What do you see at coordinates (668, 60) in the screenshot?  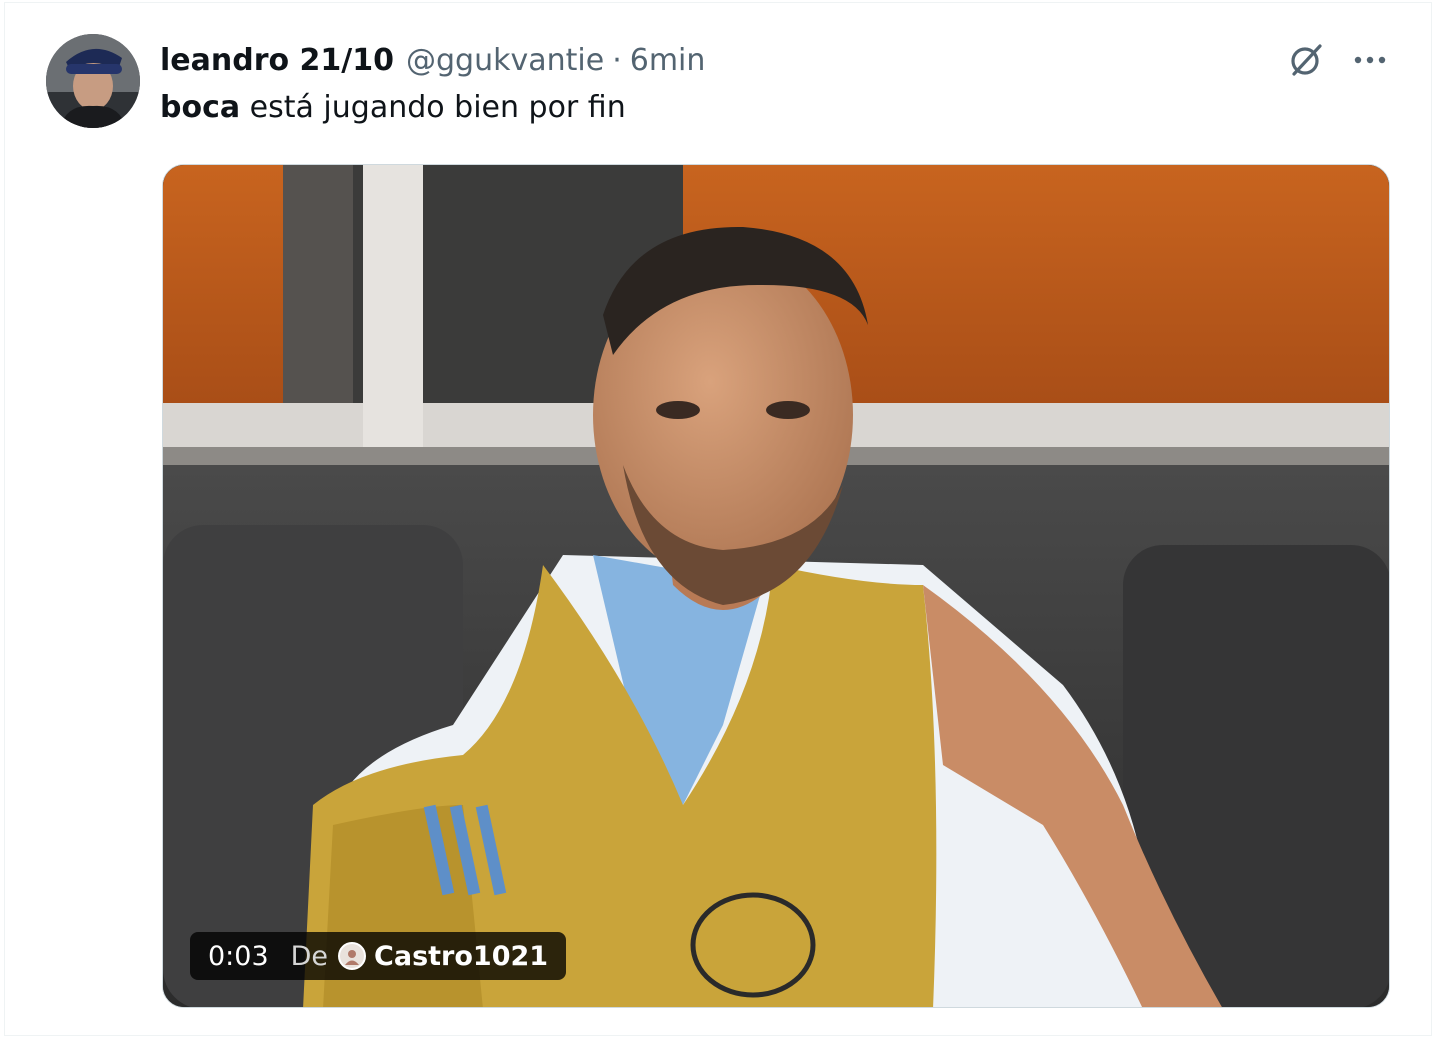 I see `tweet-timestamp: 6min` at bounding box center [668, 60].